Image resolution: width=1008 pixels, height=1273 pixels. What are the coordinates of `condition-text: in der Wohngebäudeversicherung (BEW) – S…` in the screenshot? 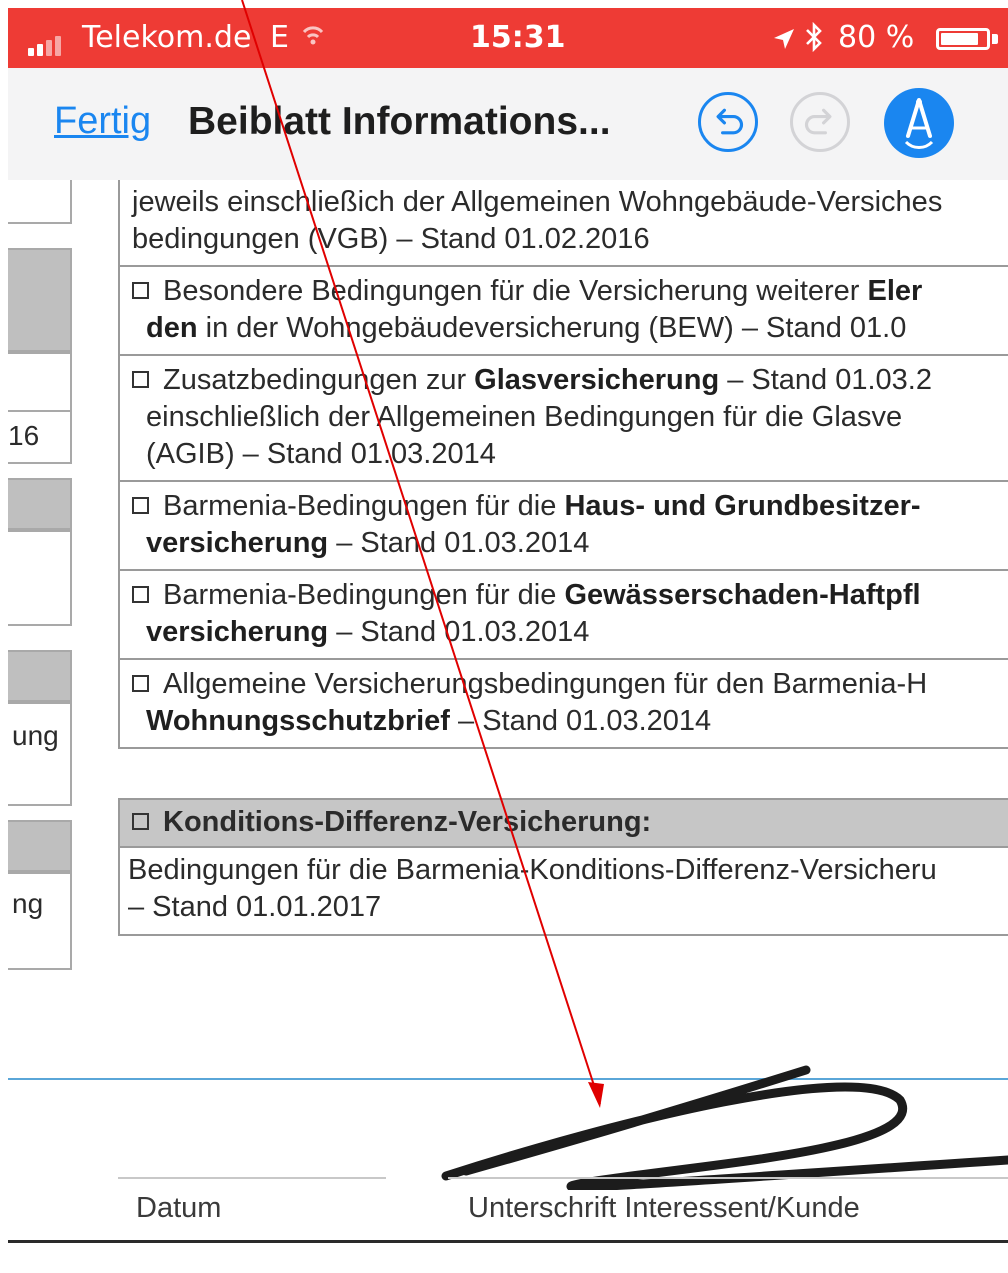 It's located at (552, 328).